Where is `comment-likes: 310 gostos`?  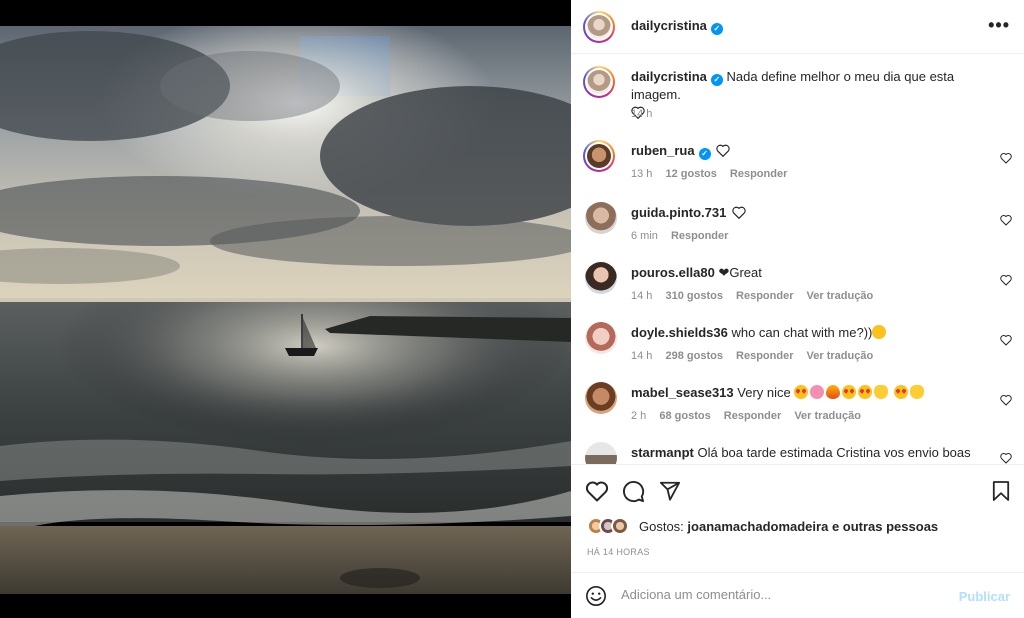 comment-likes: 310 gostos is located at coordinates (693, 296).